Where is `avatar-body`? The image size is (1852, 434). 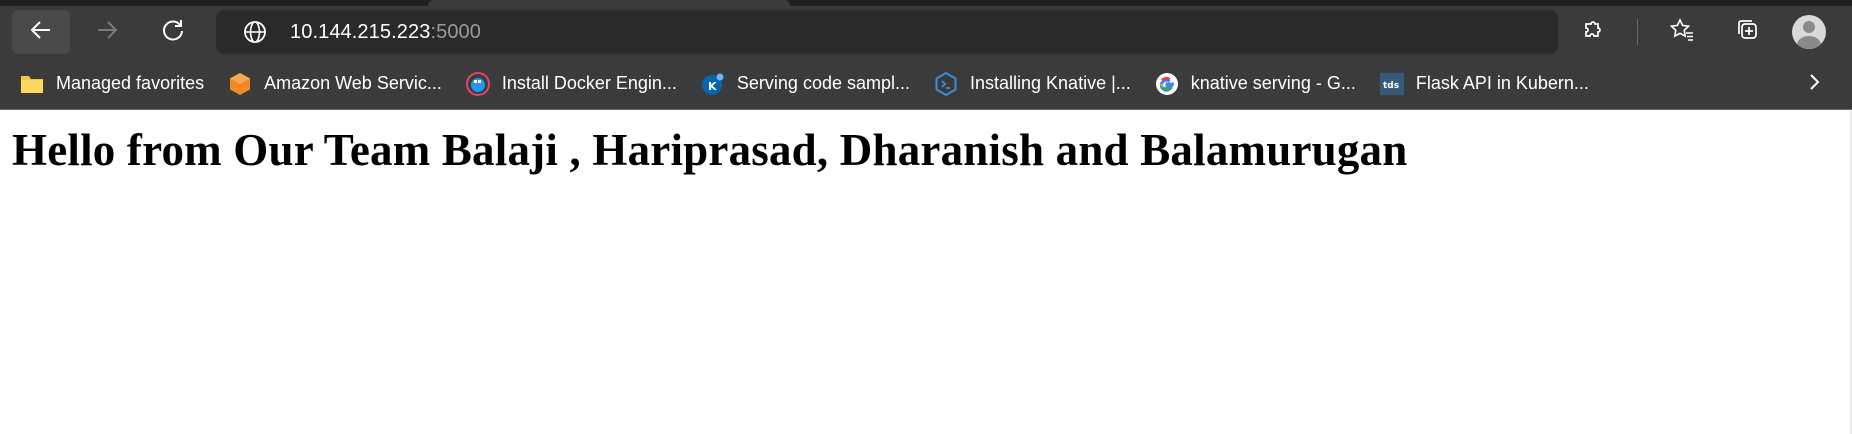 avatar-body is located at coordinates (1809, 42).